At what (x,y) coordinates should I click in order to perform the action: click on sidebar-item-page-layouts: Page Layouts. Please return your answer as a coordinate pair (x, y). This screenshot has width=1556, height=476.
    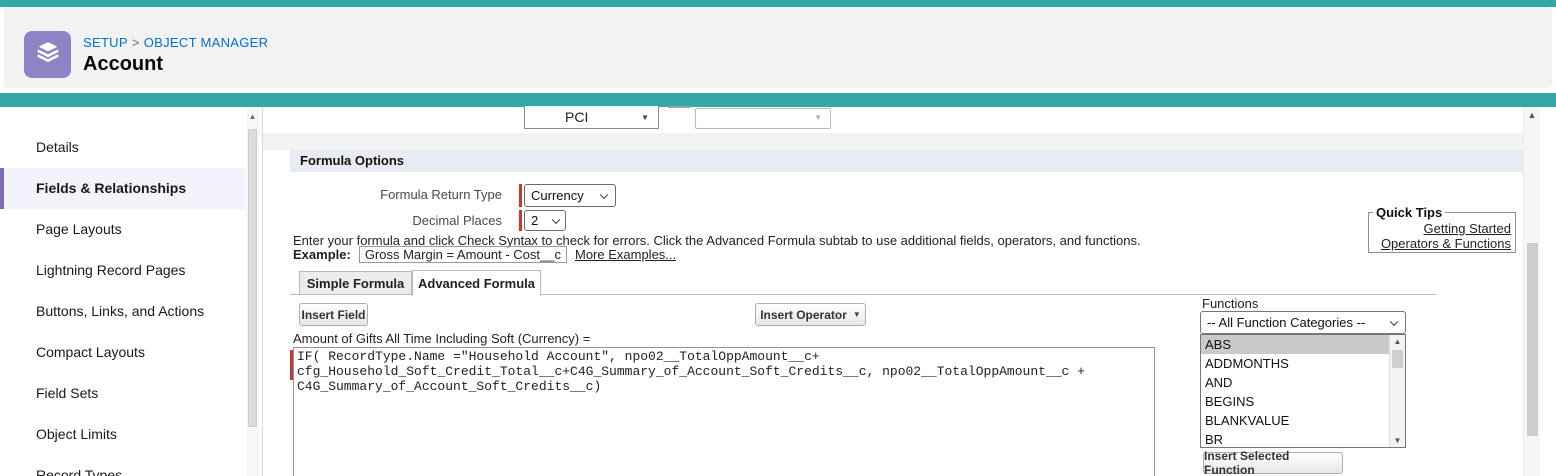
    Looking at the image, I should click on (123, 229).